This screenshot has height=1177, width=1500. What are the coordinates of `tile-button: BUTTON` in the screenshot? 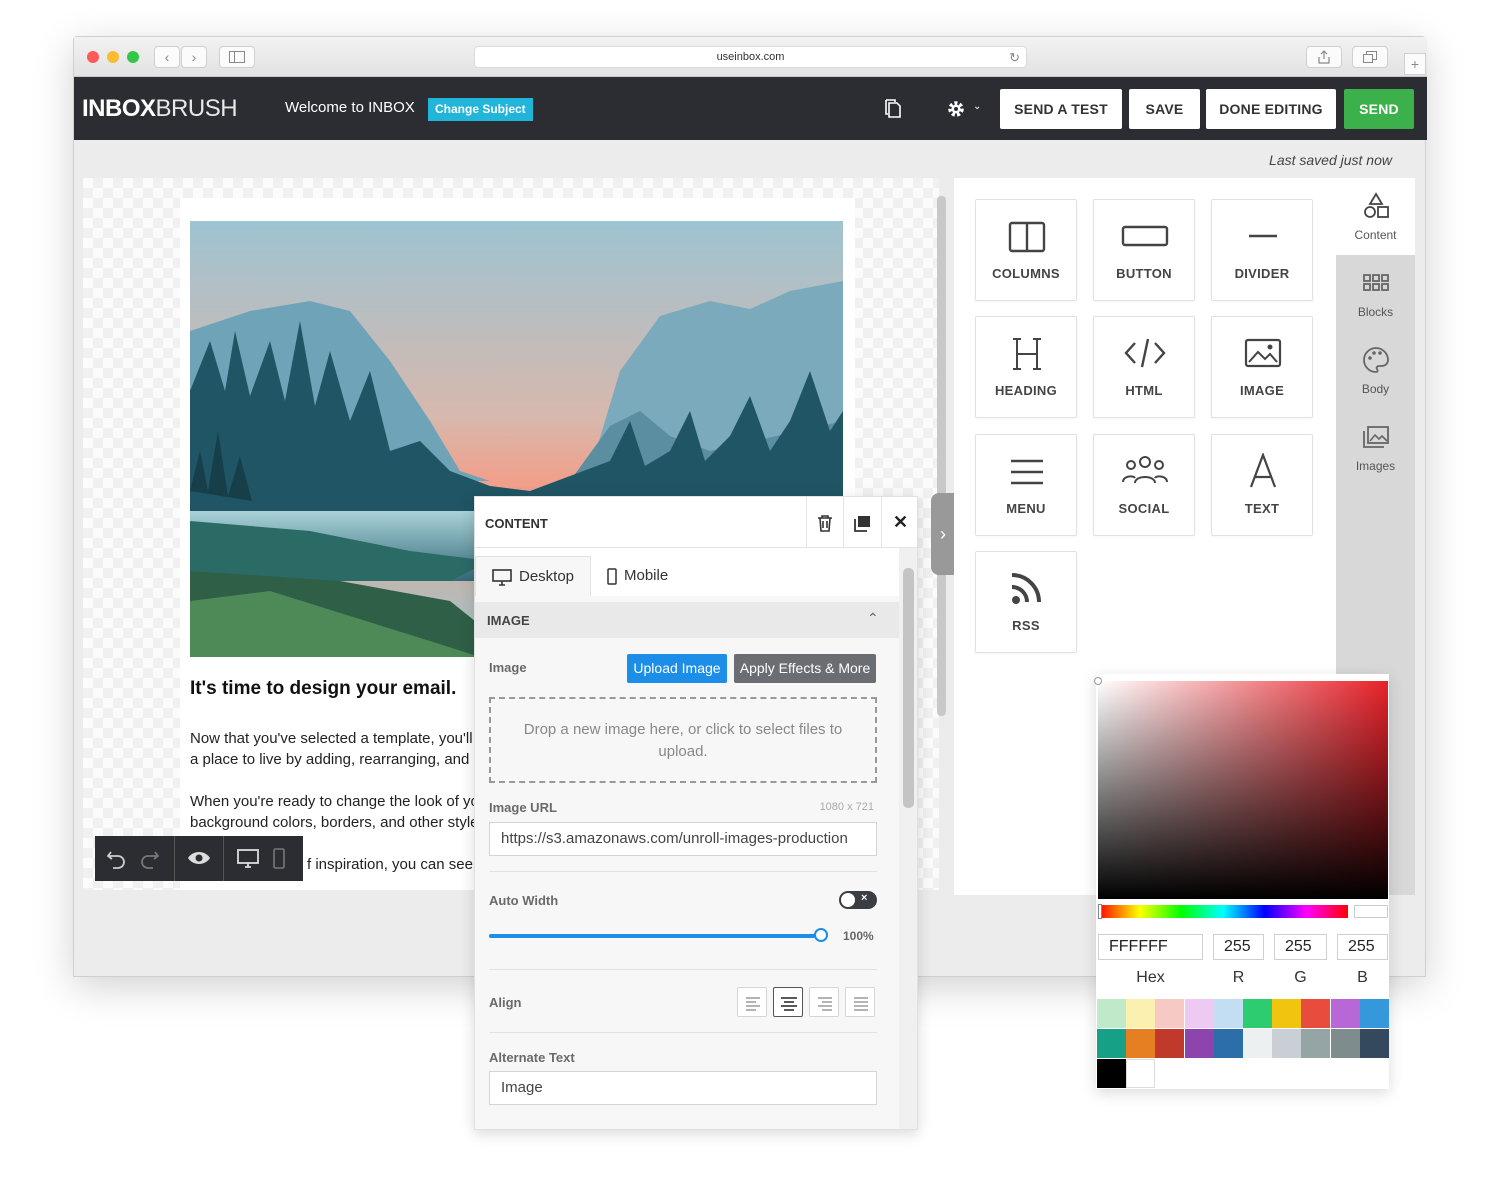 It's located at (1144, 250).